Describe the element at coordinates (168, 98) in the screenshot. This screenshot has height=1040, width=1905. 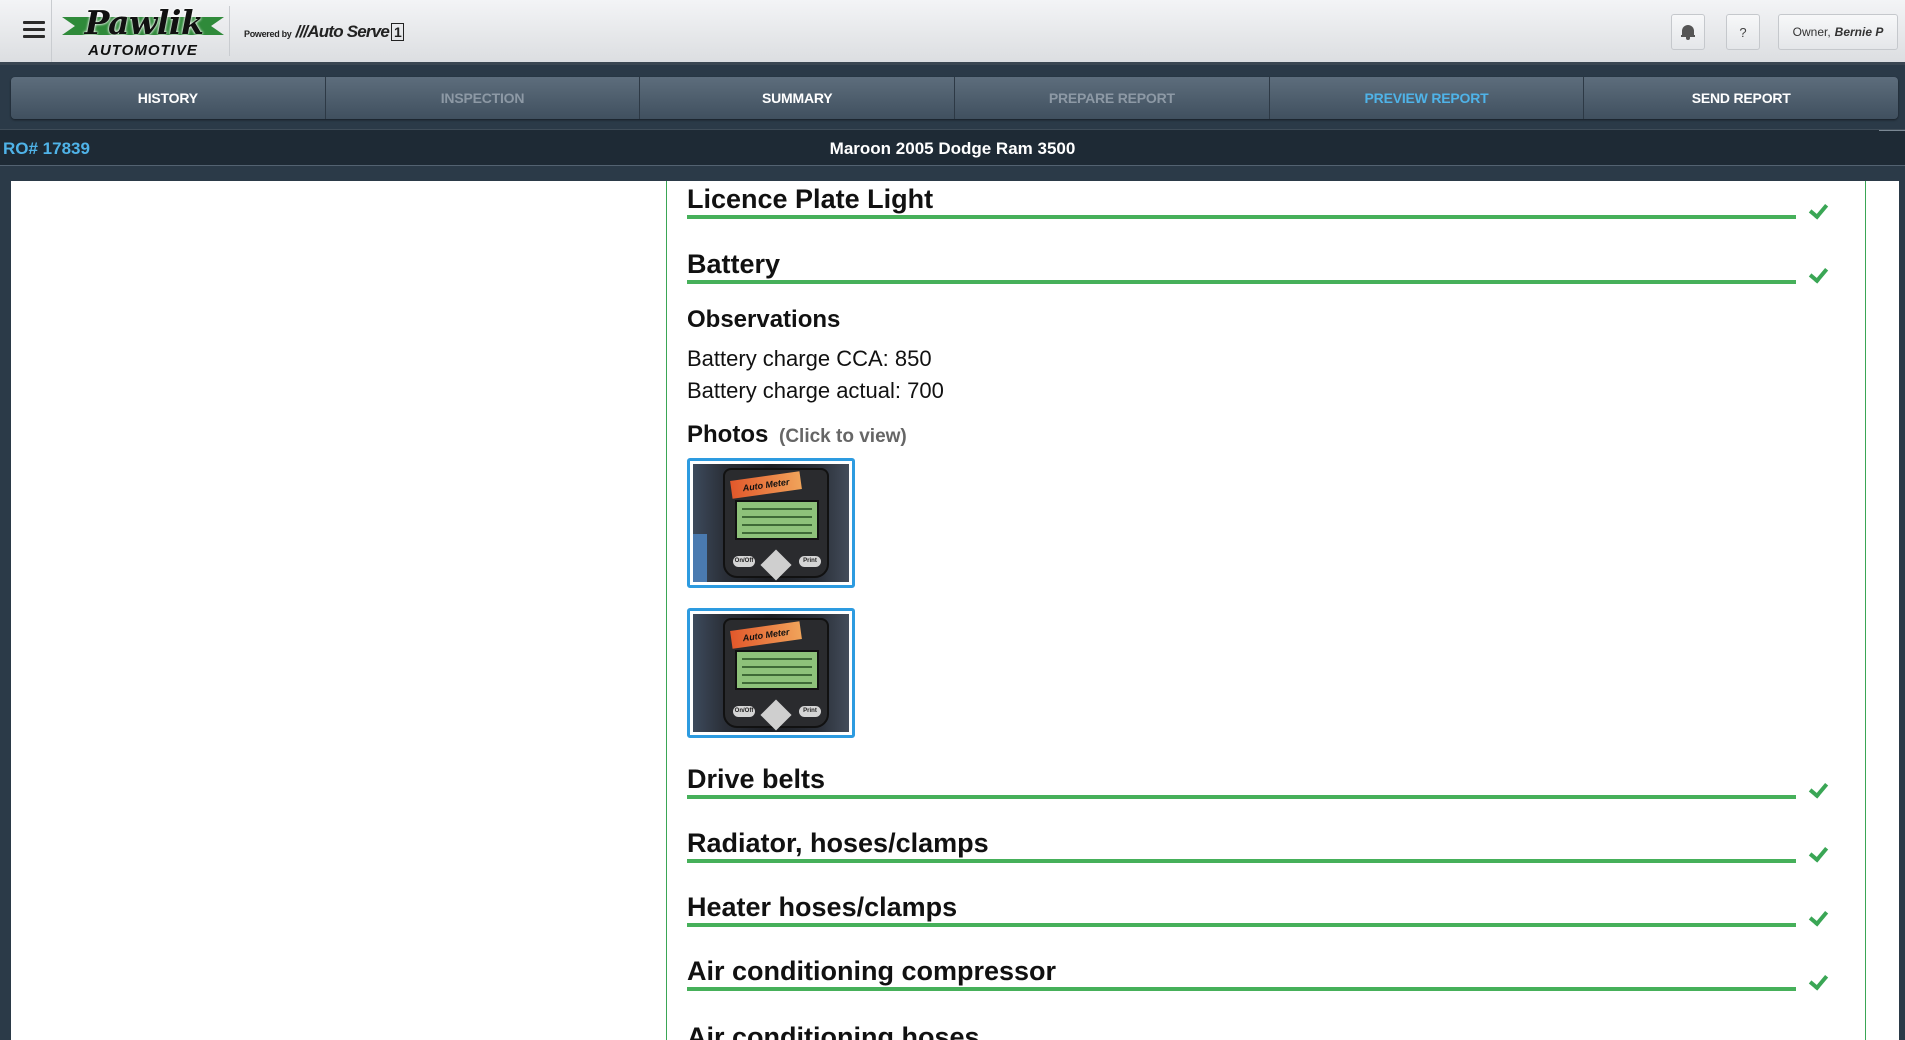
I see `tab-history: HISTORY` at that location.